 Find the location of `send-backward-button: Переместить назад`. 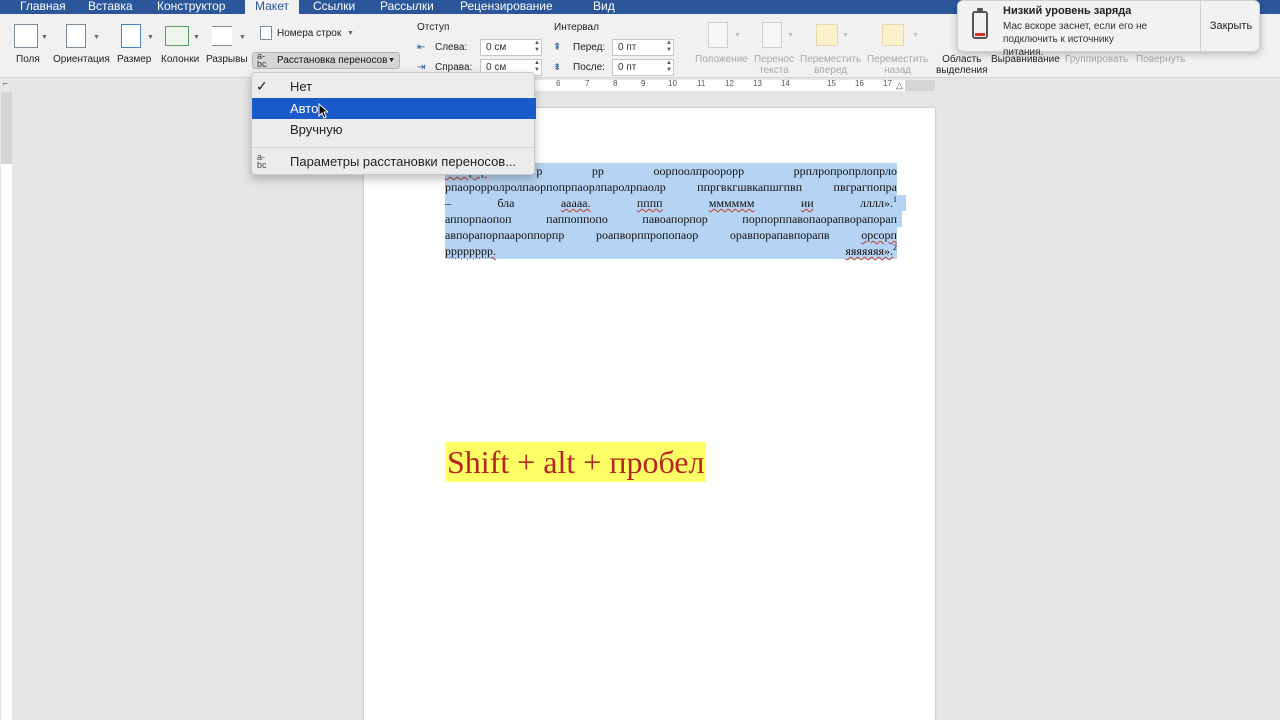

send-backward-button: Переместить назад is located at coordinates (897, 65).